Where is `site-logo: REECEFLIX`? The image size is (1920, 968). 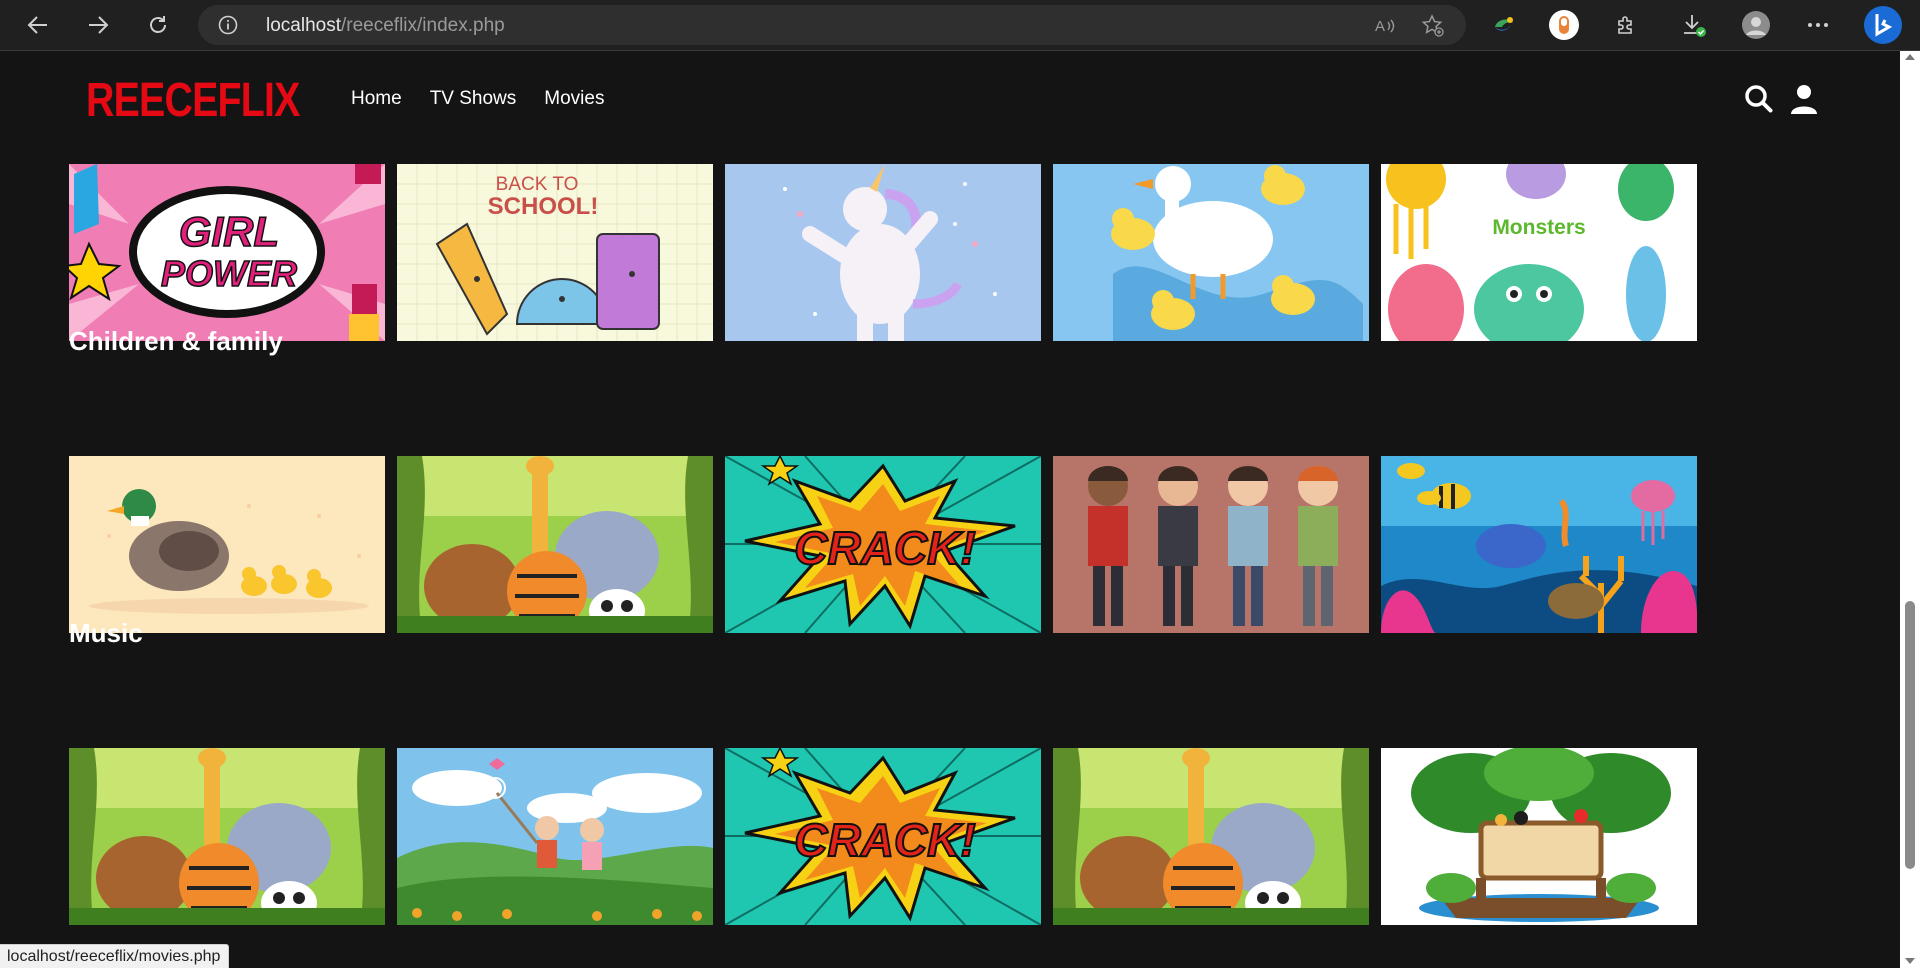
site-logo: REECEFLIX is located at coordinates (193, 100).